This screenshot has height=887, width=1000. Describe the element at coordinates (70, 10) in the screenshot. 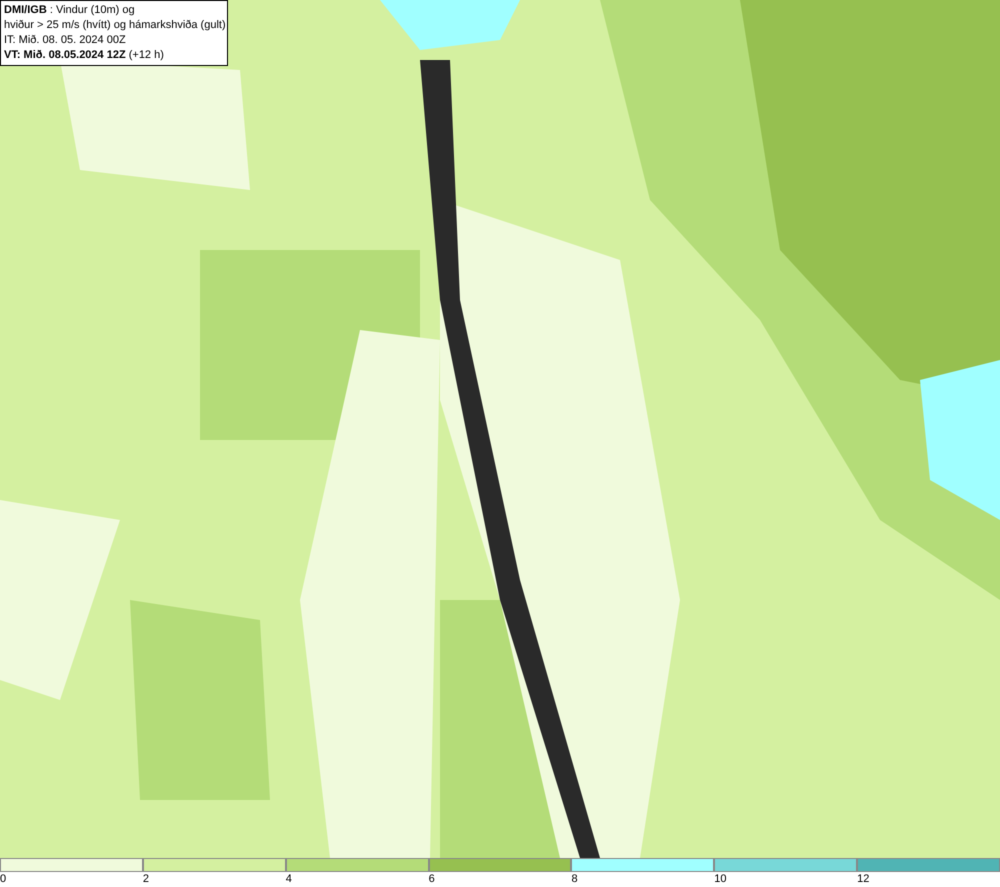

I see `legend-text: DMI/IGB : Vindur (10m) og` at that location.